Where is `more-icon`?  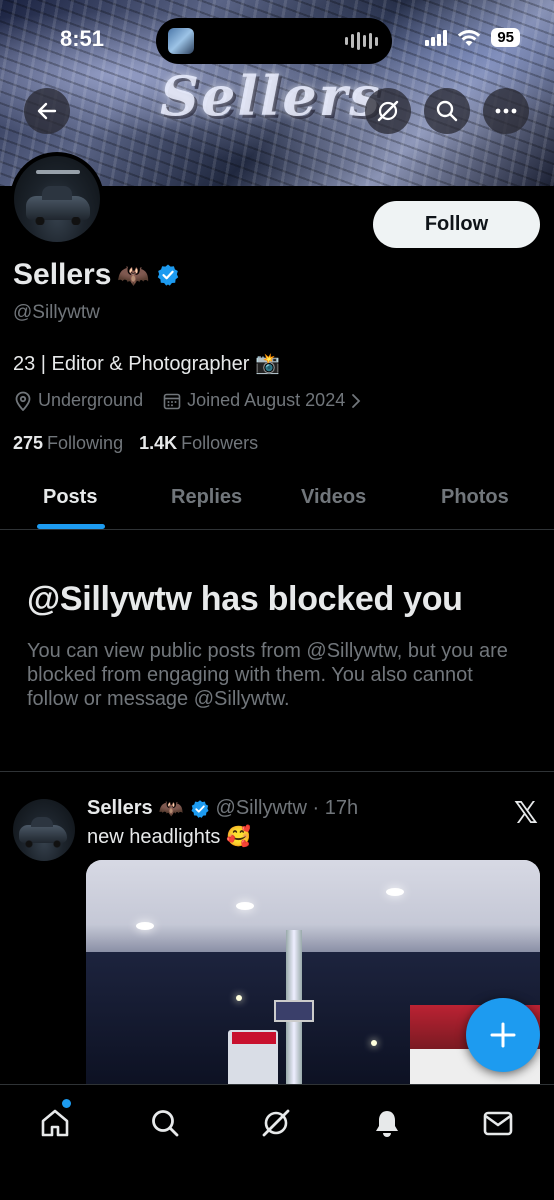
more-icon is located at coordinates (506, 111).